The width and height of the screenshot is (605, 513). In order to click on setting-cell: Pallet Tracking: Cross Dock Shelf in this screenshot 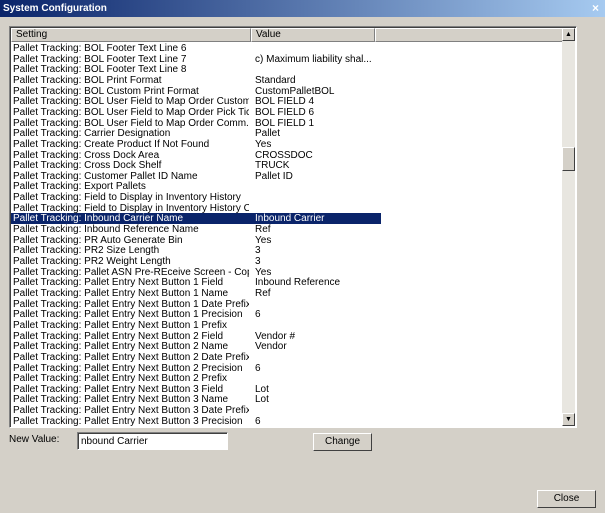, I will do `click(87, 166)`.